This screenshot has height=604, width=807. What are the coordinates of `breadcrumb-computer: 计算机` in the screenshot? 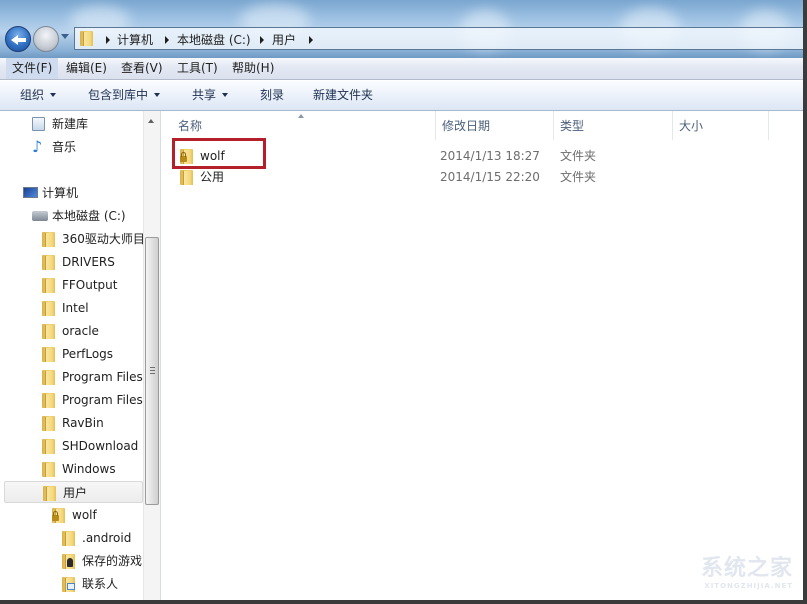 It's located at (135, 39).